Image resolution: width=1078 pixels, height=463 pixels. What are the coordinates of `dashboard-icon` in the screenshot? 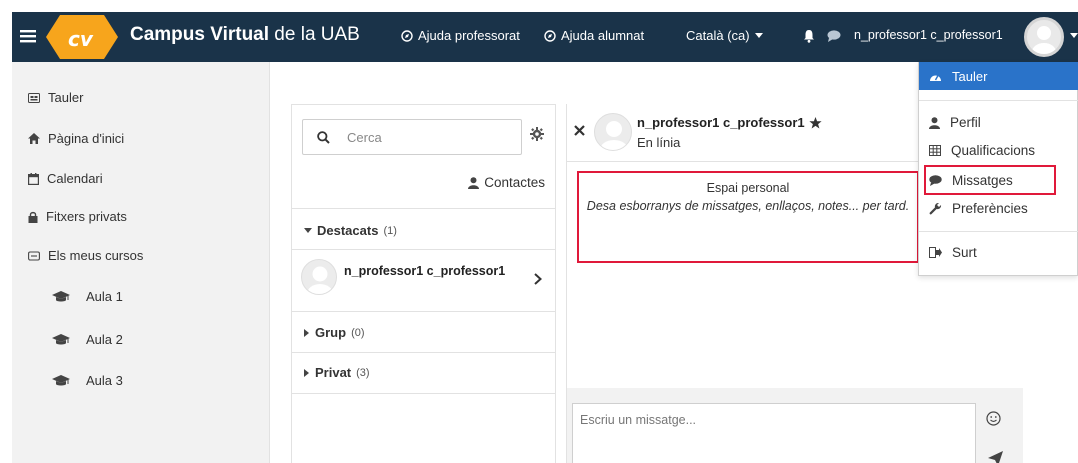 It's located at (935, 77).